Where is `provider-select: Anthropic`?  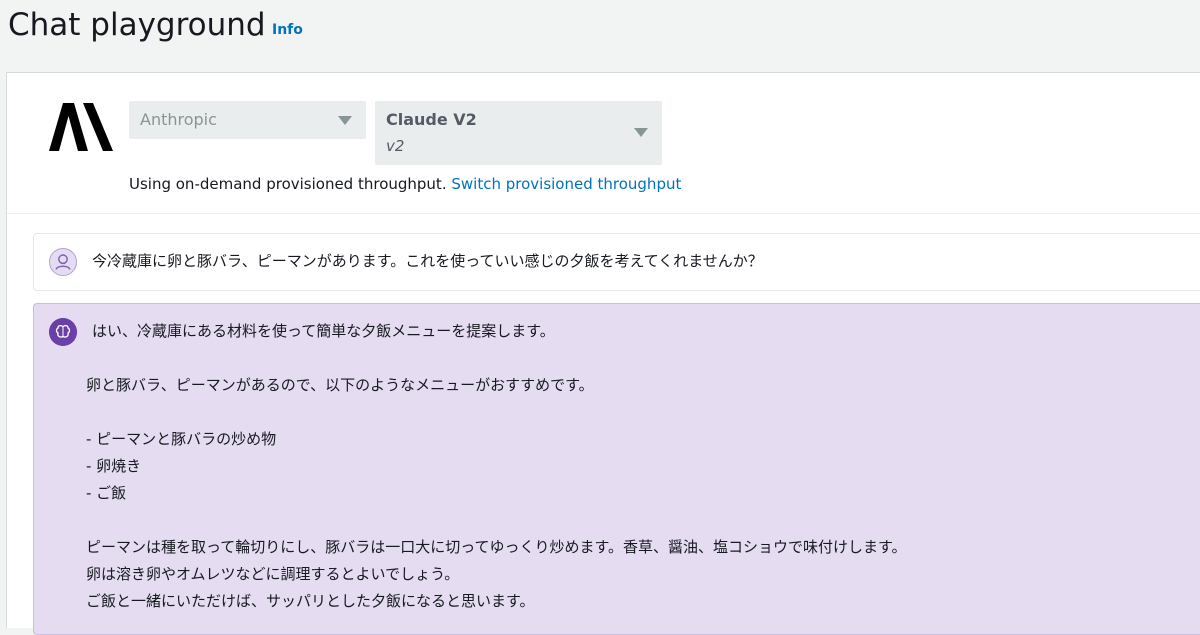 provider-select: Anthropic is located at coordinates (247, 120).